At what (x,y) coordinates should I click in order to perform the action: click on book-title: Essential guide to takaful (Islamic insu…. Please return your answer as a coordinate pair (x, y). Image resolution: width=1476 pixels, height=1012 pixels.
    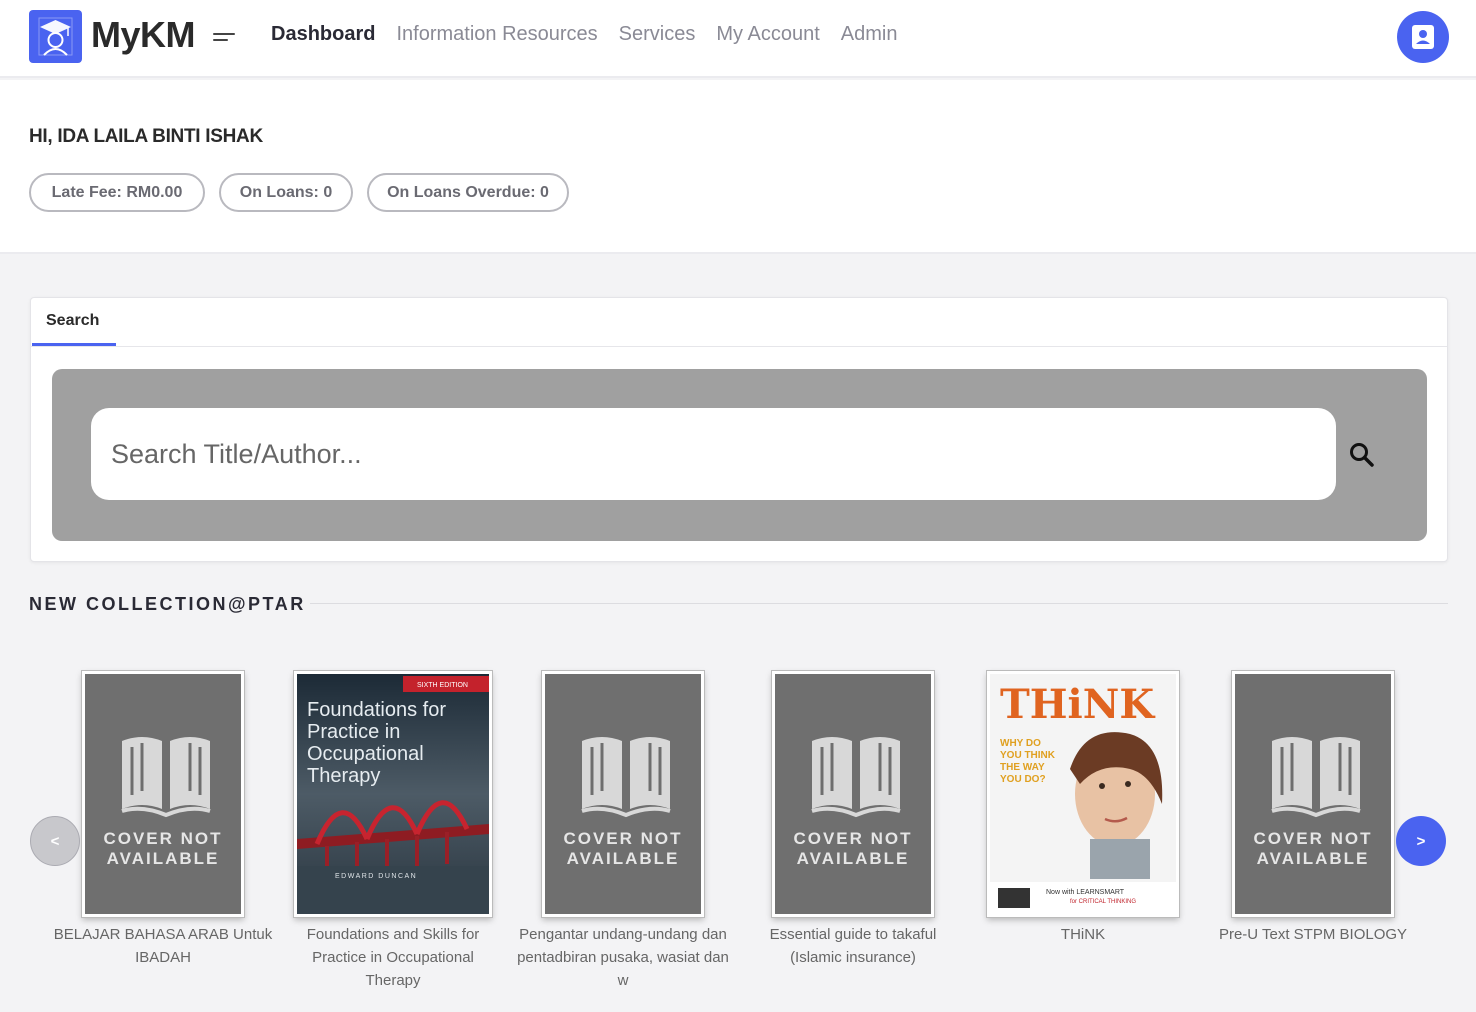
    Looking at the image, I should click on (853, 946).